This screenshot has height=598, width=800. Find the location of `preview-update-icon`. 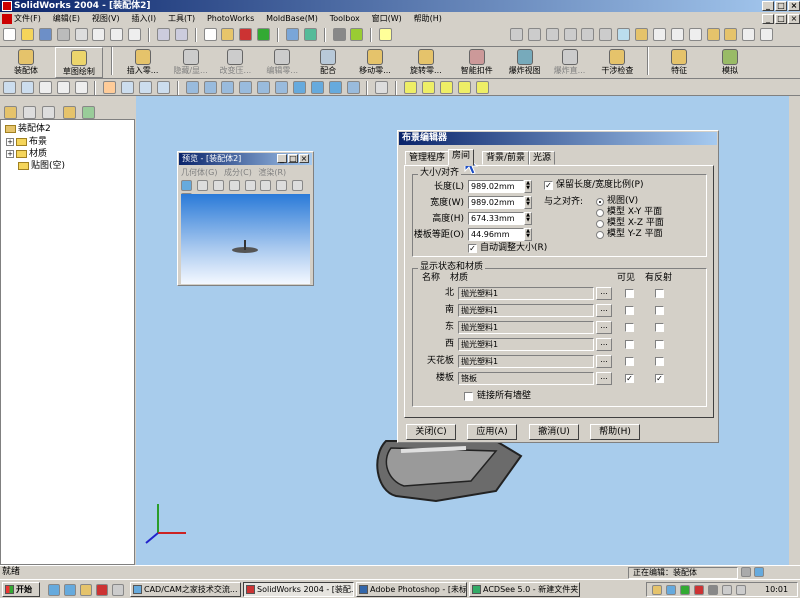

preview-update-icon is located at coordinates (298, 185).